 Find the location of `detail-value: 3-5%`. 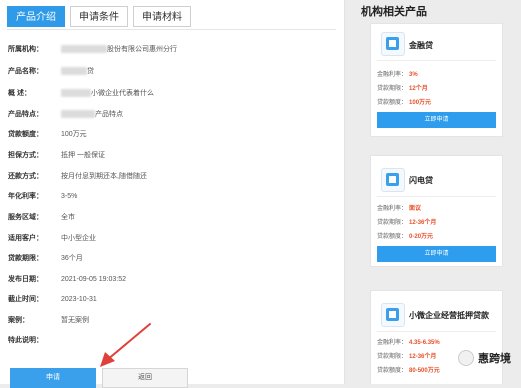

detail-value: 3-5% is located at coordinates (69, 196).